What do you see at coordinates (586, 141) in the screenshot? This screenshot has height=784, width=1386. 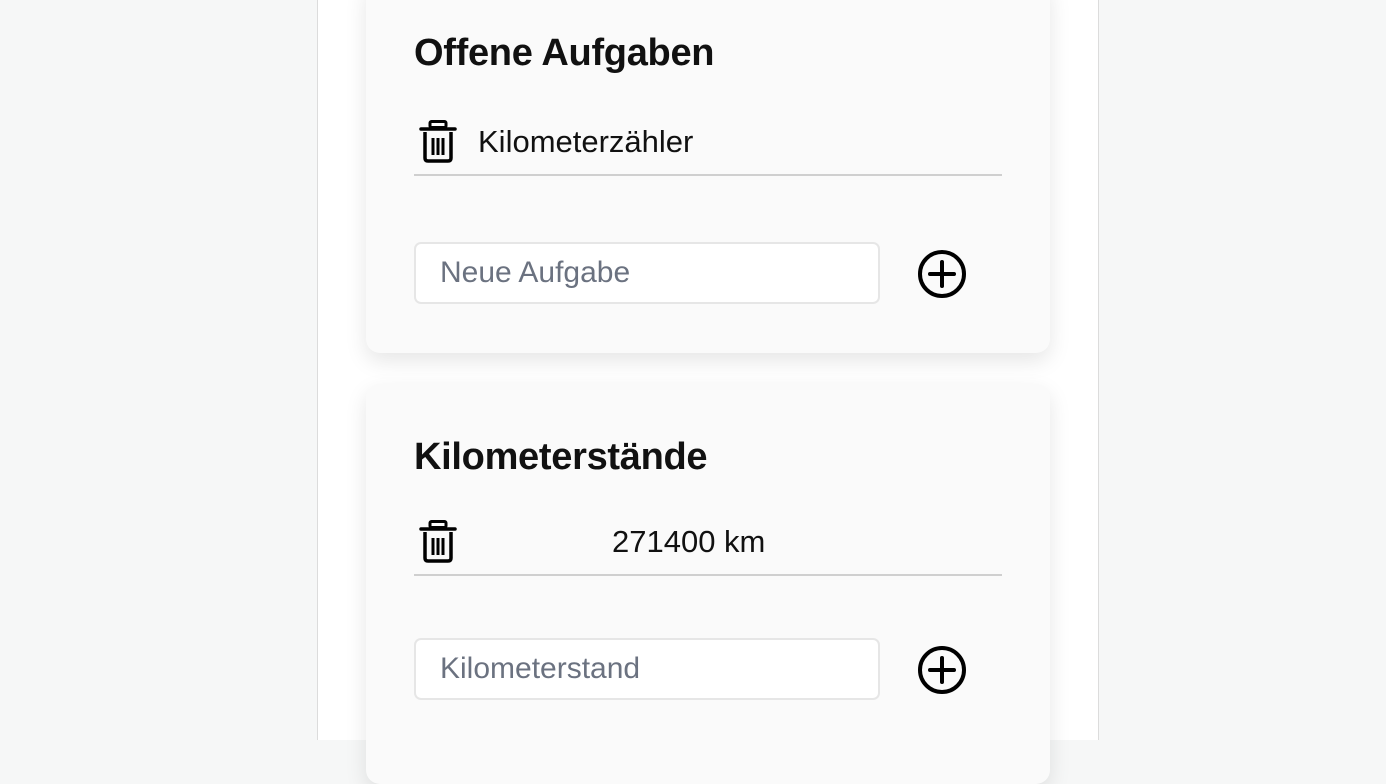 I see `task-label: Kilometerzähler` at bounding box center [586, 141].